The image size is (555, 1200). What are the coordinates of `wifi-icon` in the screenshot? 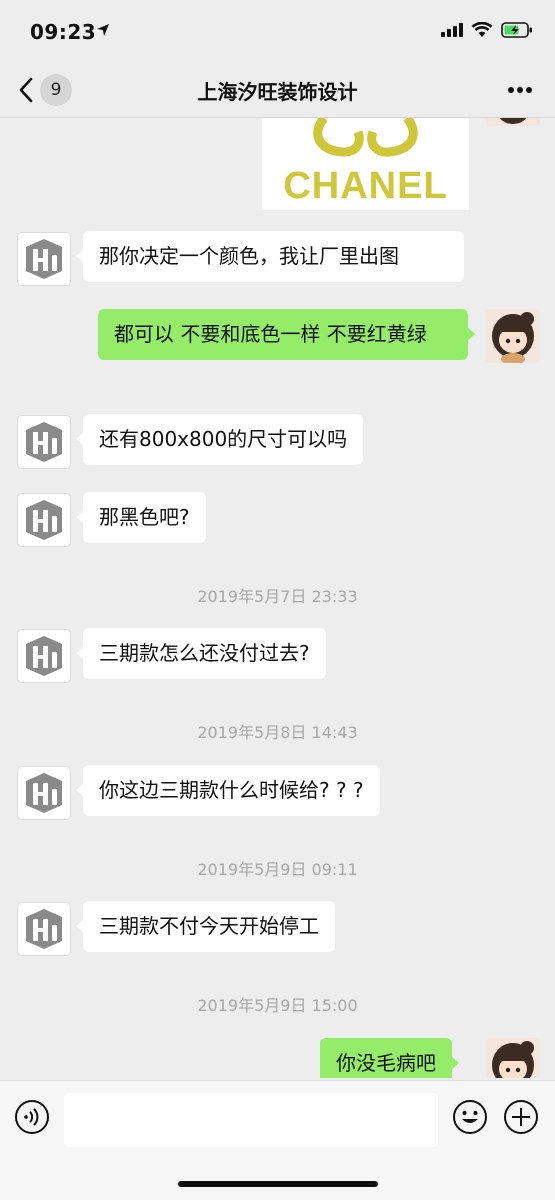 It's located at (482, 29).